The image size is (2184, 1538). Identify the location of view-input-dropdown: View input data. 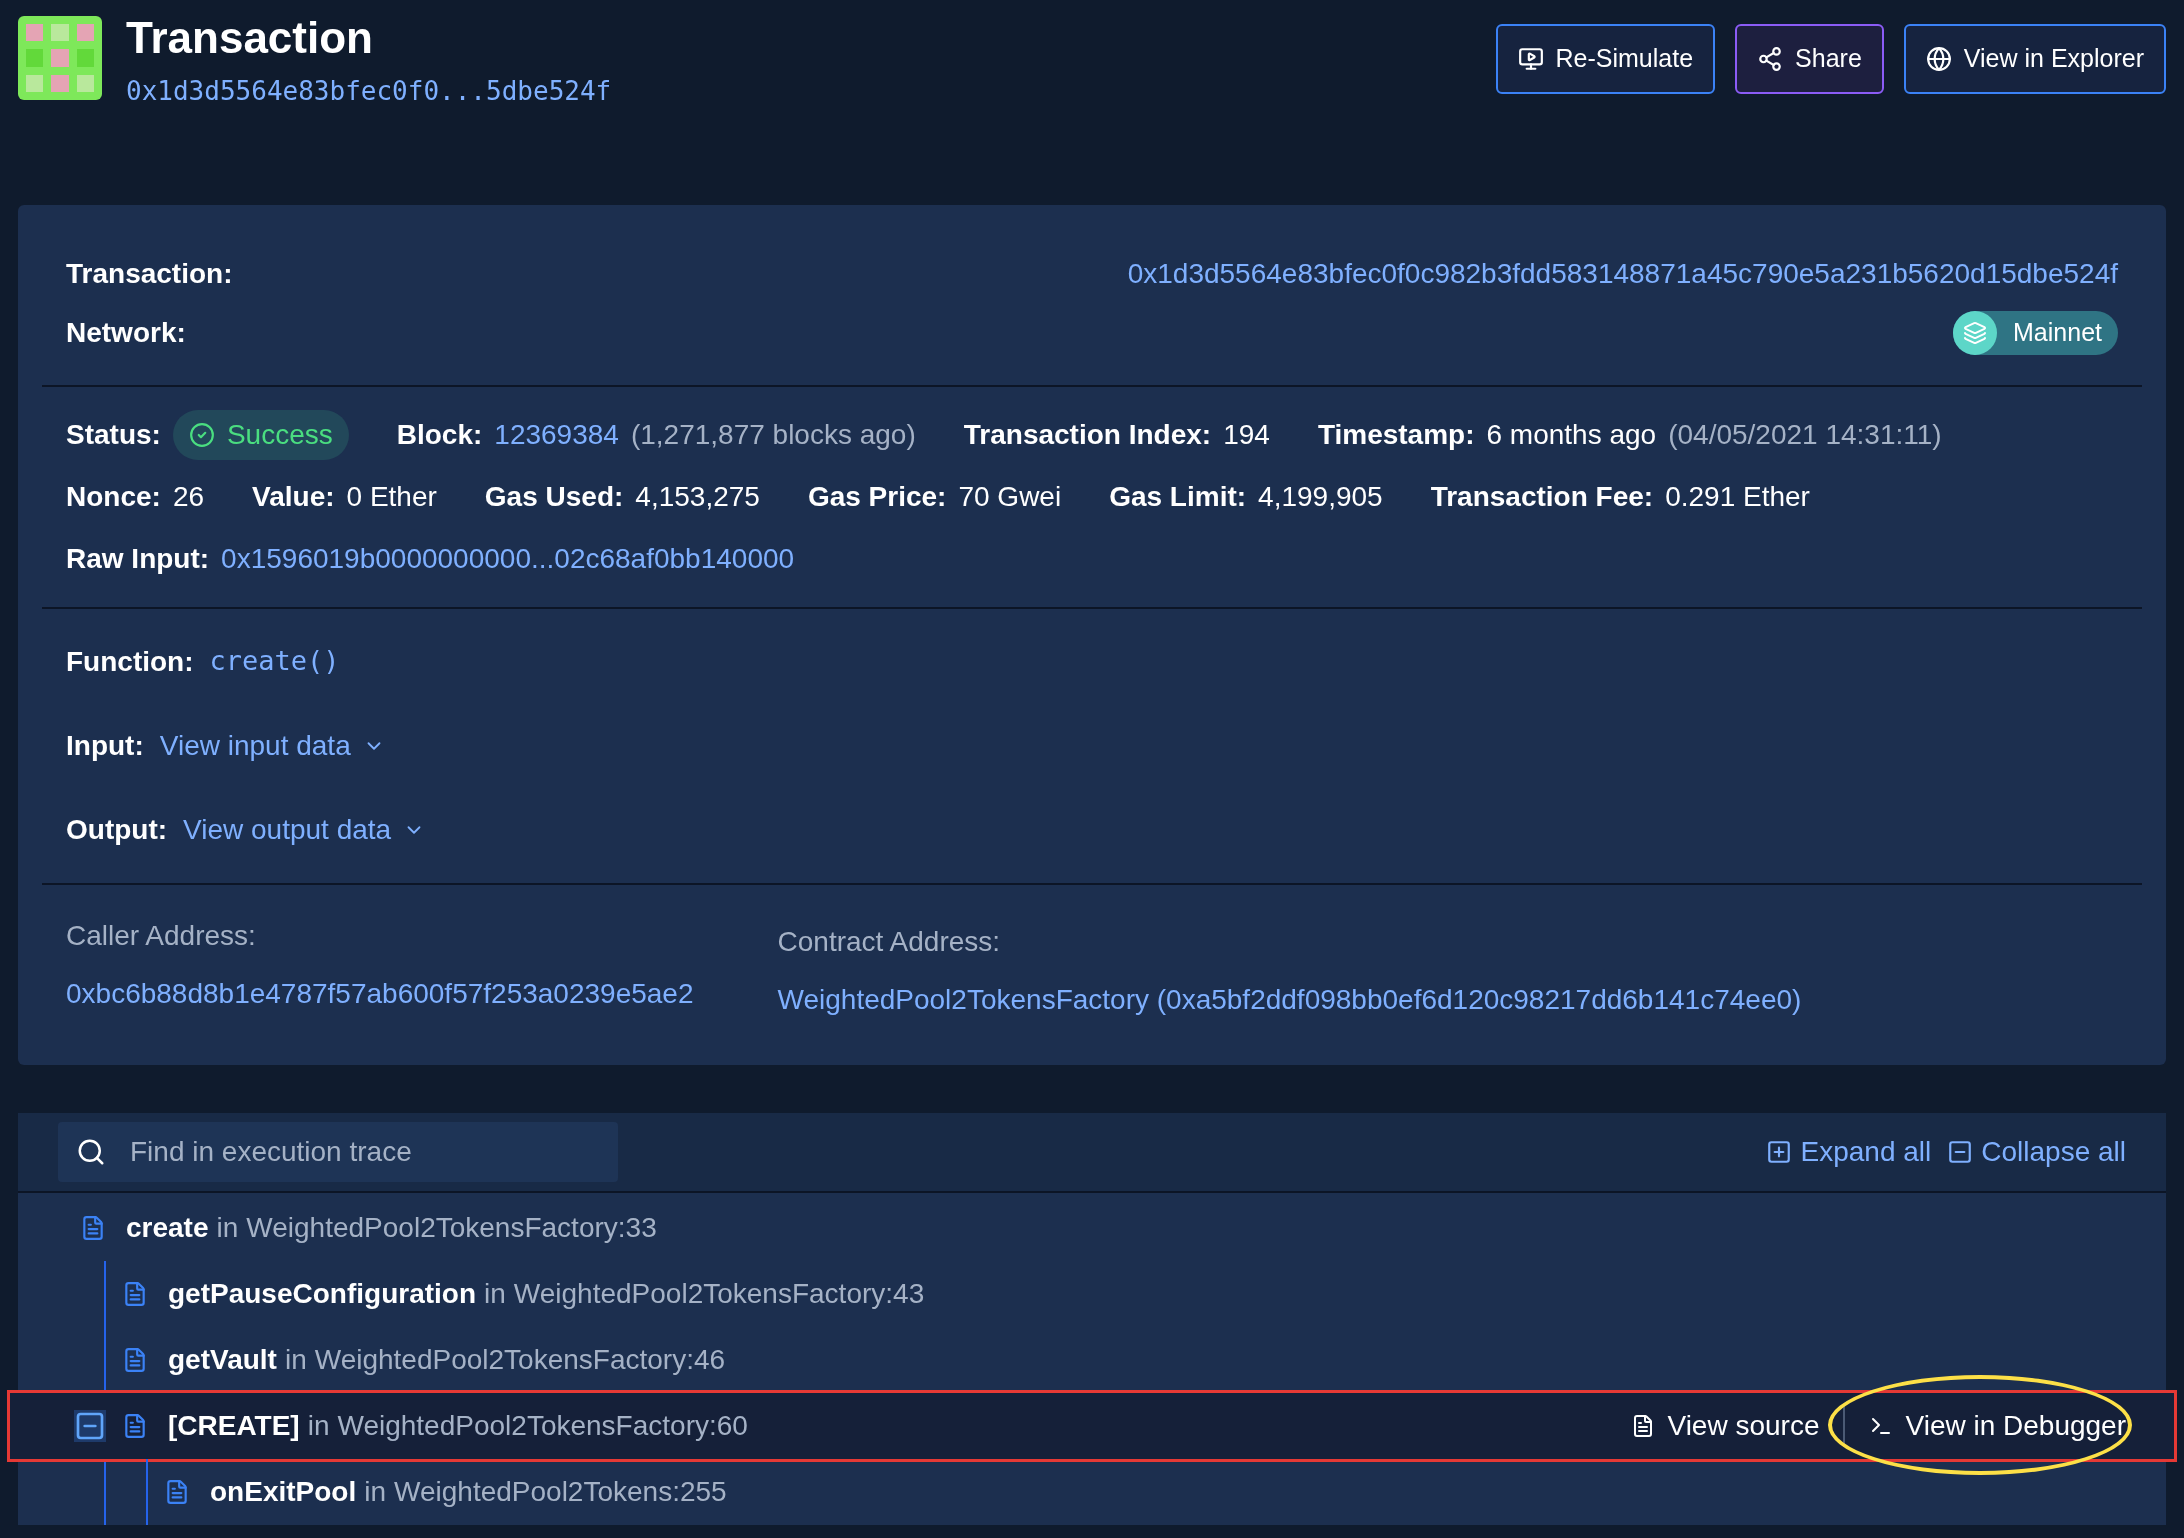
(272, 746).